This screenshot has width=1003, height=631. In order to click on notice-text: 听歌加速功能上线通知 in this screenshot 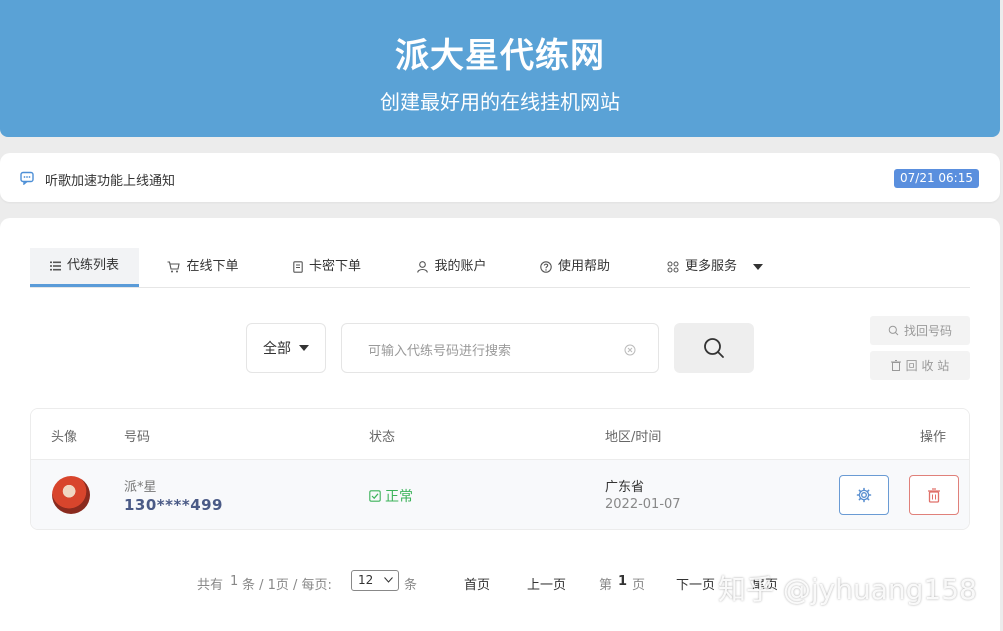, I will do `click(110, 179)`.